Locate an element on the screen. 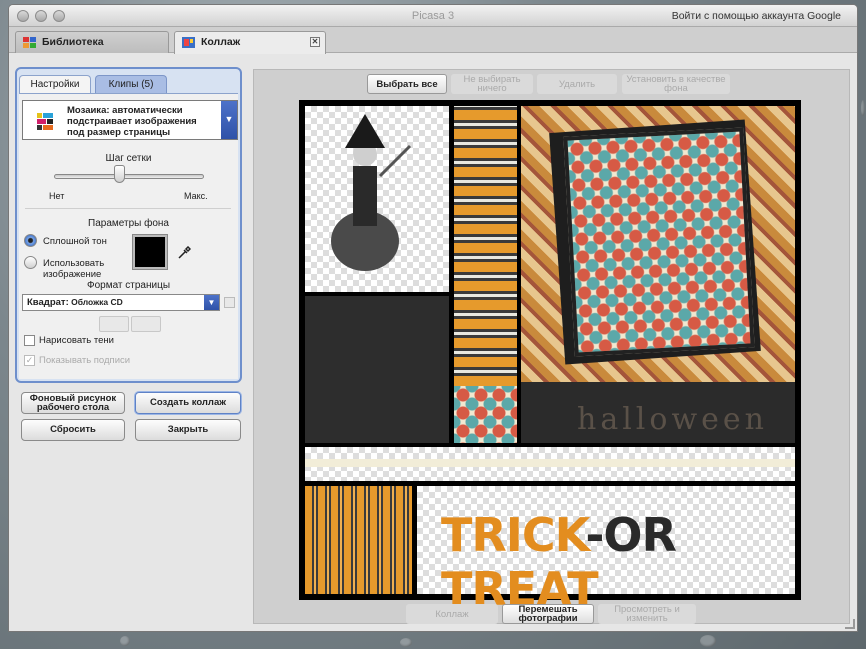 The width and height of the screenshot is (866, 649). trick-text: TRICK is located at coordinates (513, 535).